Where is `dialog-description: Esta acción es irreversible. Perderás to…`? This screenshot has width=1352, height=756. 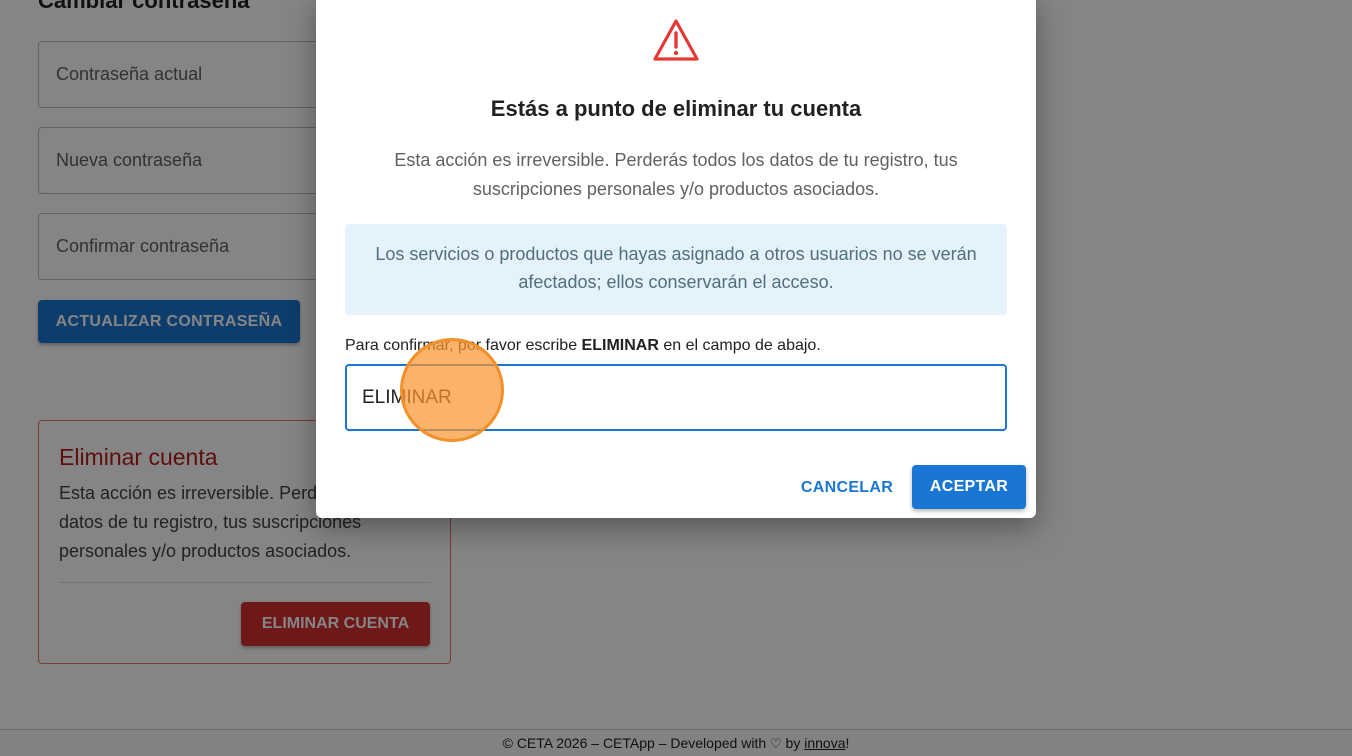 dialog-description: Esta acción es irreversible. Perderás to… is located at coordinates (676, 174).